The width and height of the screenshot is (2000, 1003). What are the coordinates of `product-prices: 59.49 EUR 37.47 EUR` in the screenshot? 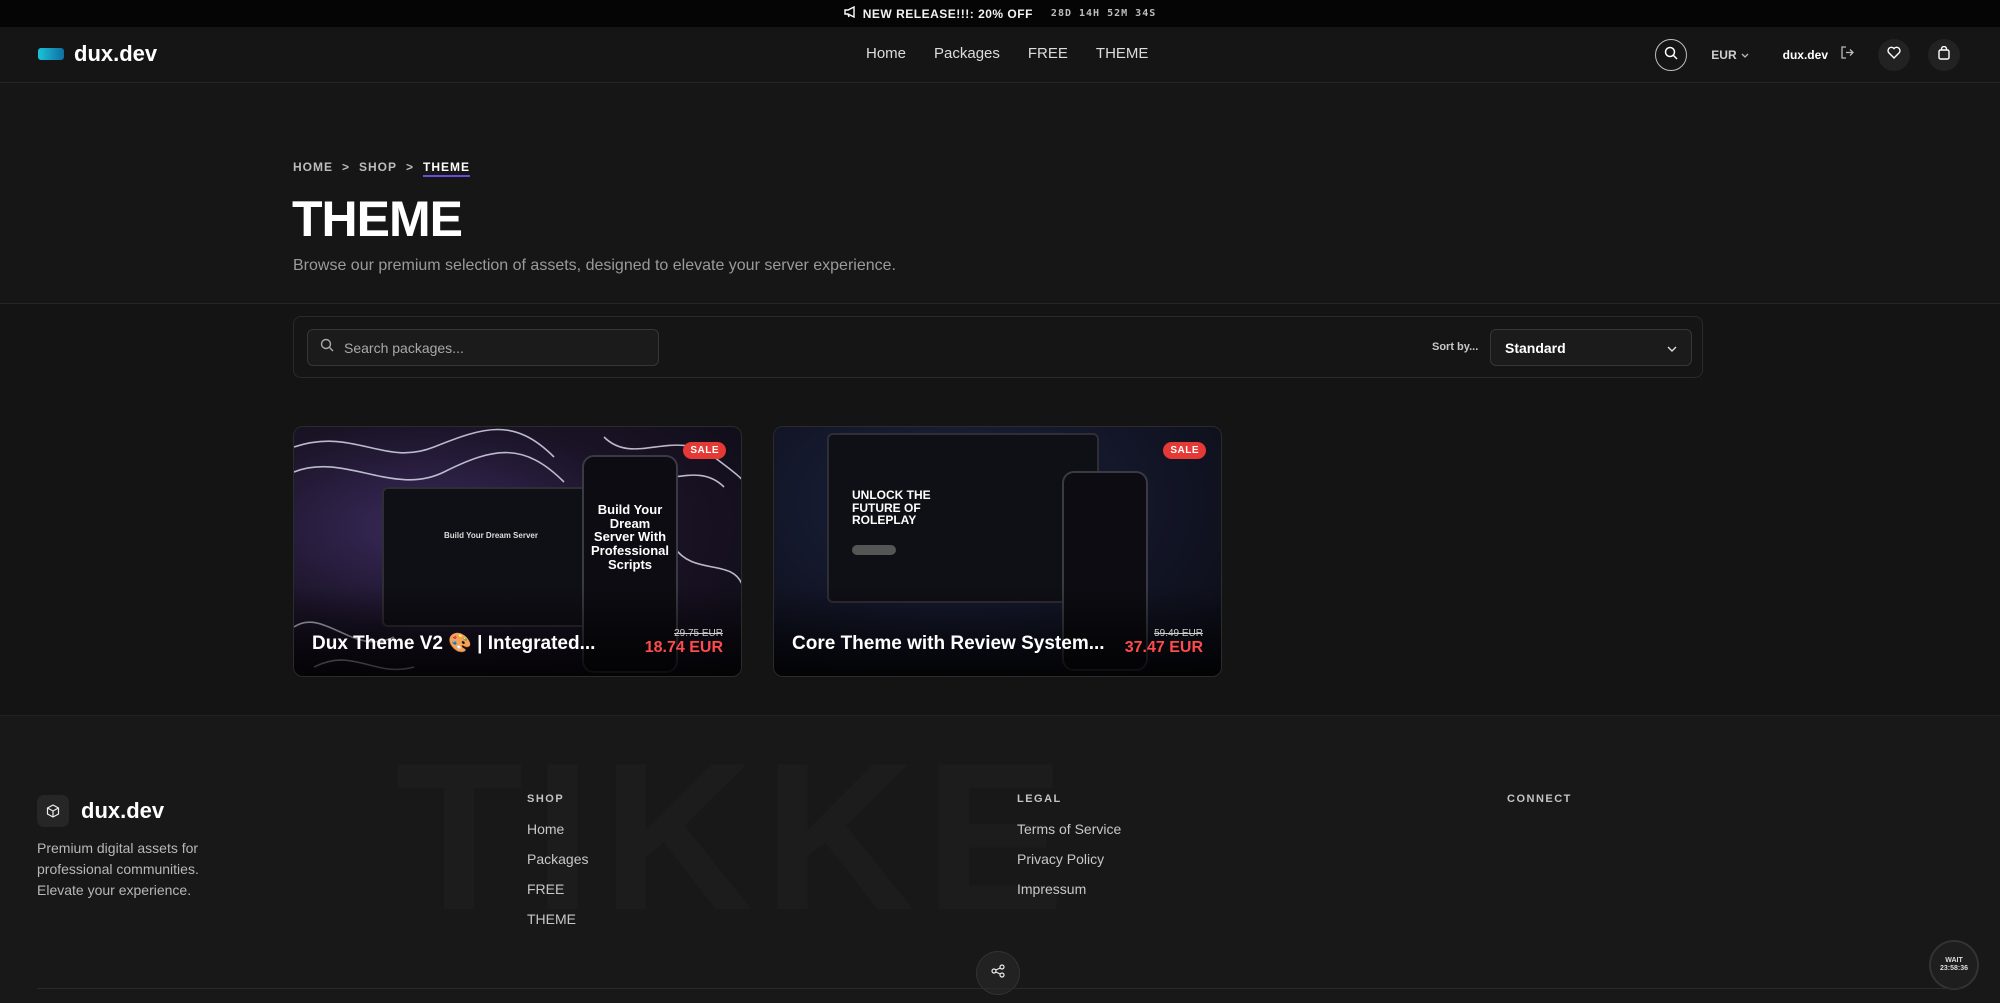 It's located at (1164, 642).